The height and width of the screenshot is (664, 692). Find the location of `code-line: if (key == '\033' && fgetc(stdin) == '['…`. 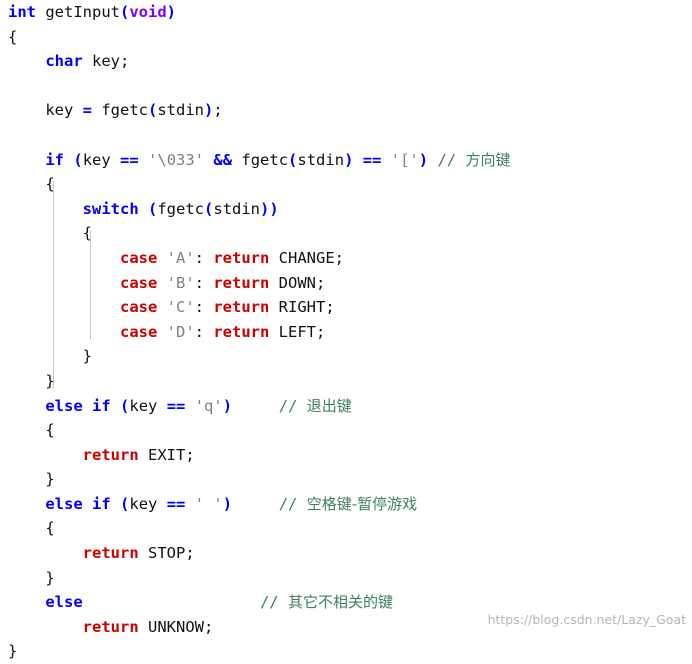

code-line: if (key == '\033' && fgetc(stdin) == '['… is located at coordinates (346, 160).